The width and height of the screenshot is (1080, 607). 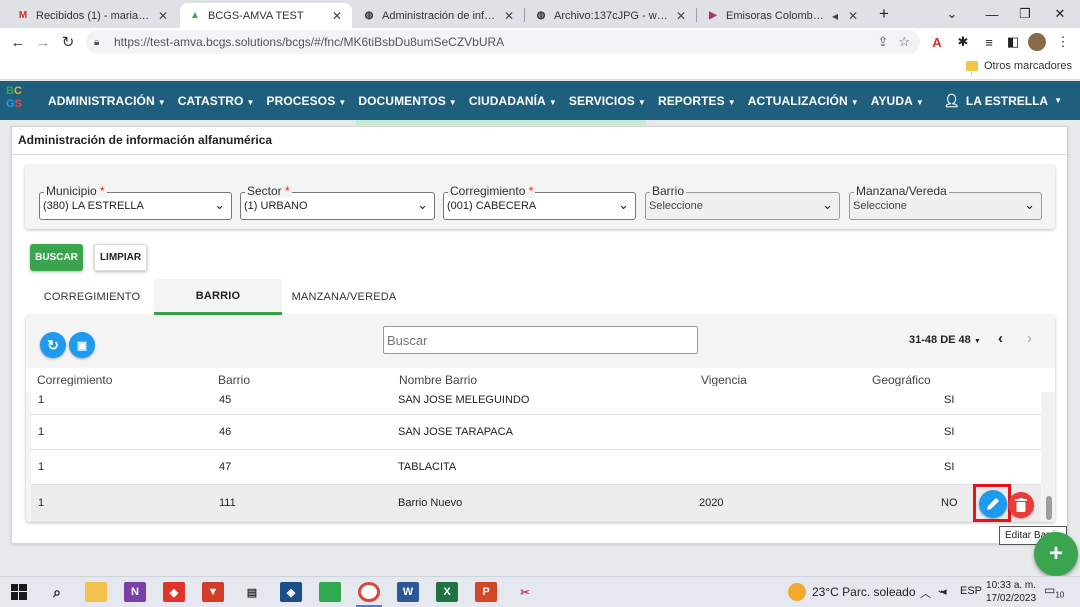 I want to click on powerpoint-icon: P, so click(x=486, y=592).